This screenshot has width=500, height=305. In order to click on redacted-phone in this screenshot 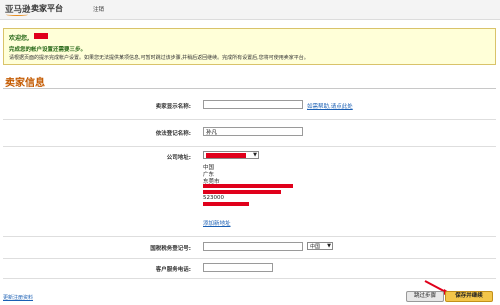, I will do `click(226, 204)`.